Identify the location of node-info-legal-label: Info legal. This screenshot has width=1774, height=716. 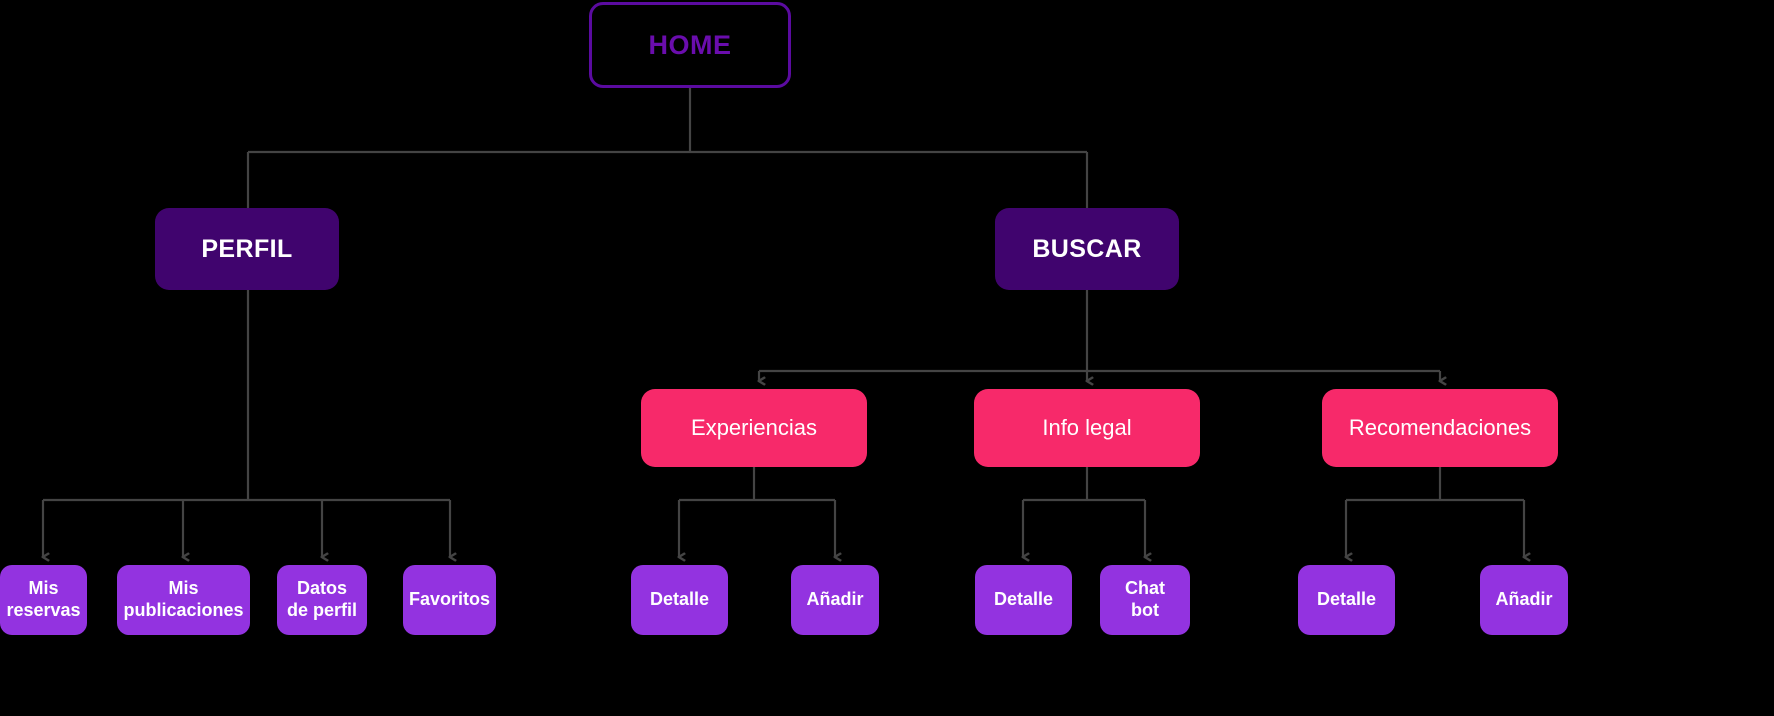
(1087, 427).